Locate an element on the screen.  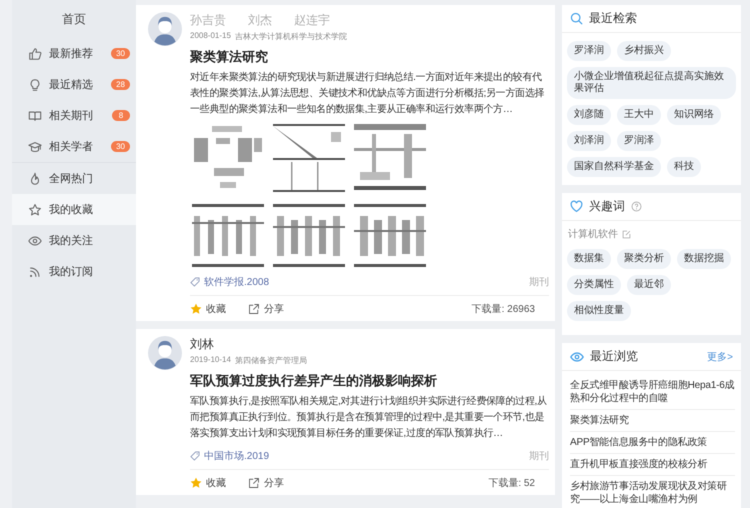
keyword-chip: 罗润泽 is located at coordinates (639, 141).